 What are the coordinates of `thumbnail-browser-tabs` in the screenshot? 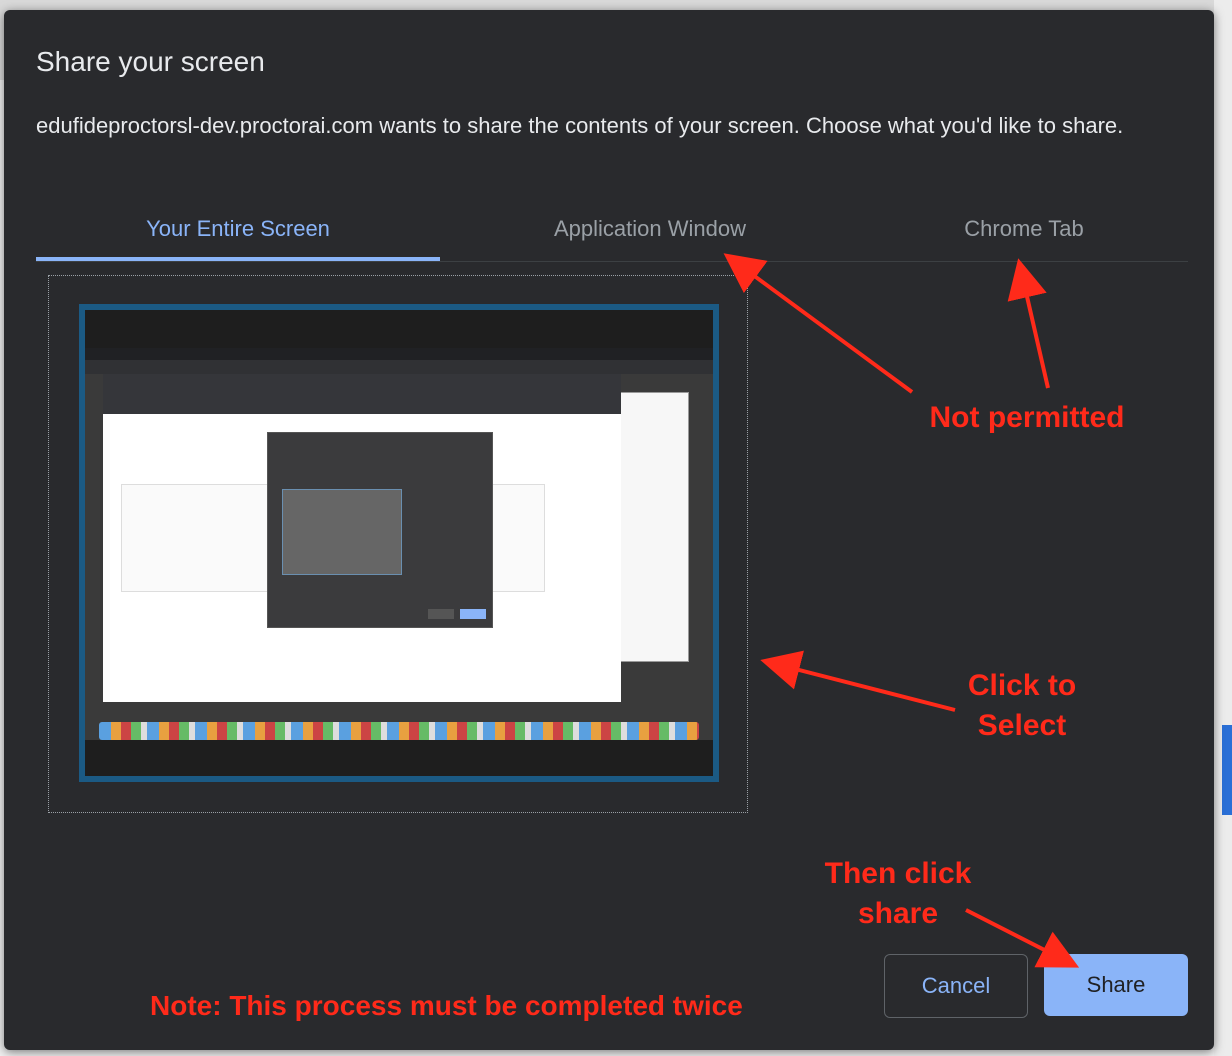 It's located at (399, 367).